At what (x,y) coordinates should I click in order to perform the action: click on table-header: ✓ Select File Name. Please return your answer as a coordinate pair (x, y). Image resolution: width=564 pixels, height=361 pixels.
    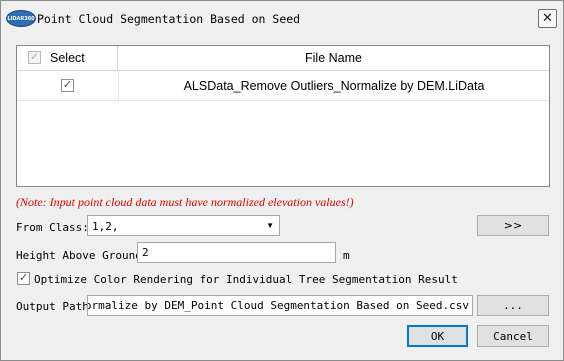
    Looking at the image, I should click on (283, 58).